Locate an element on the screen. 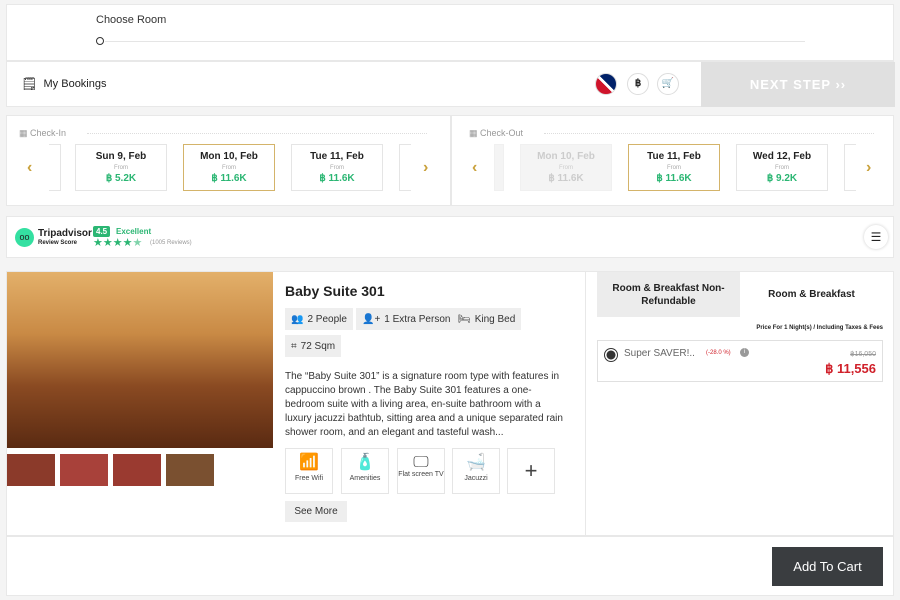  header-bar: 🗒 My Bookings ฿ 🛒 NEXT STEP ›› is located at coordinates (450, 84).